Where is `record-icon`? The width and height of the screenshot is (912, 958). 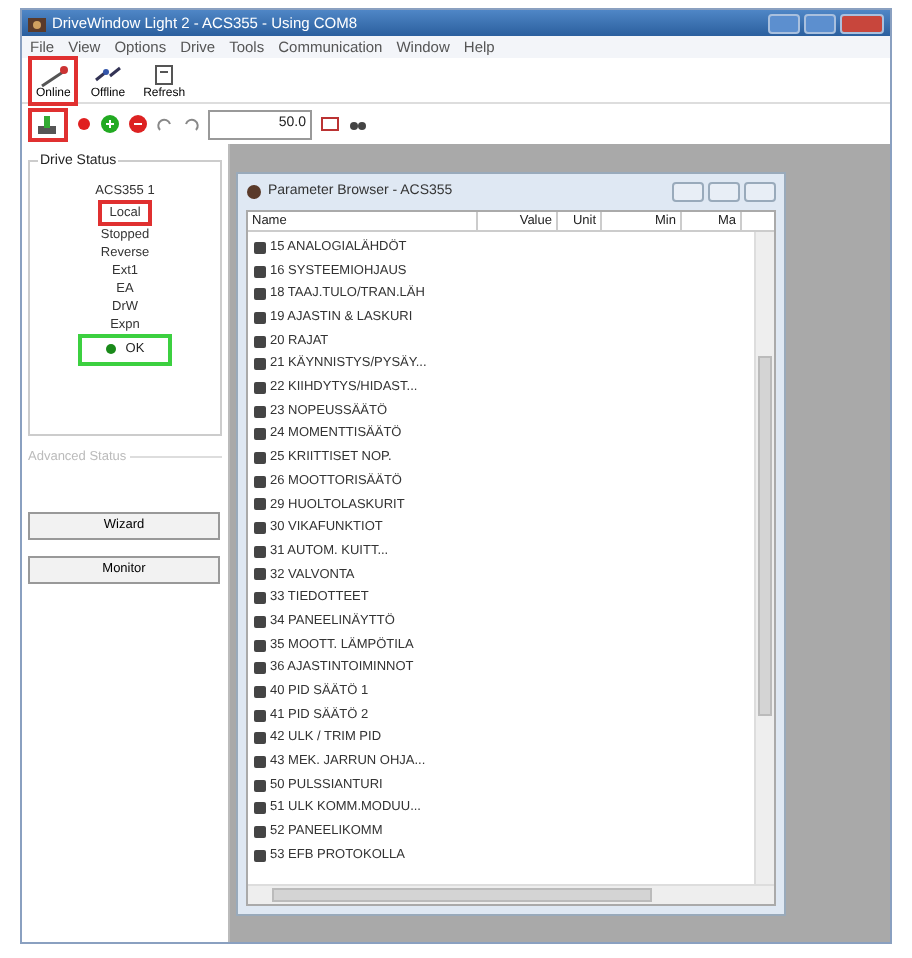 record-icon is located at coordinates (84, 124).